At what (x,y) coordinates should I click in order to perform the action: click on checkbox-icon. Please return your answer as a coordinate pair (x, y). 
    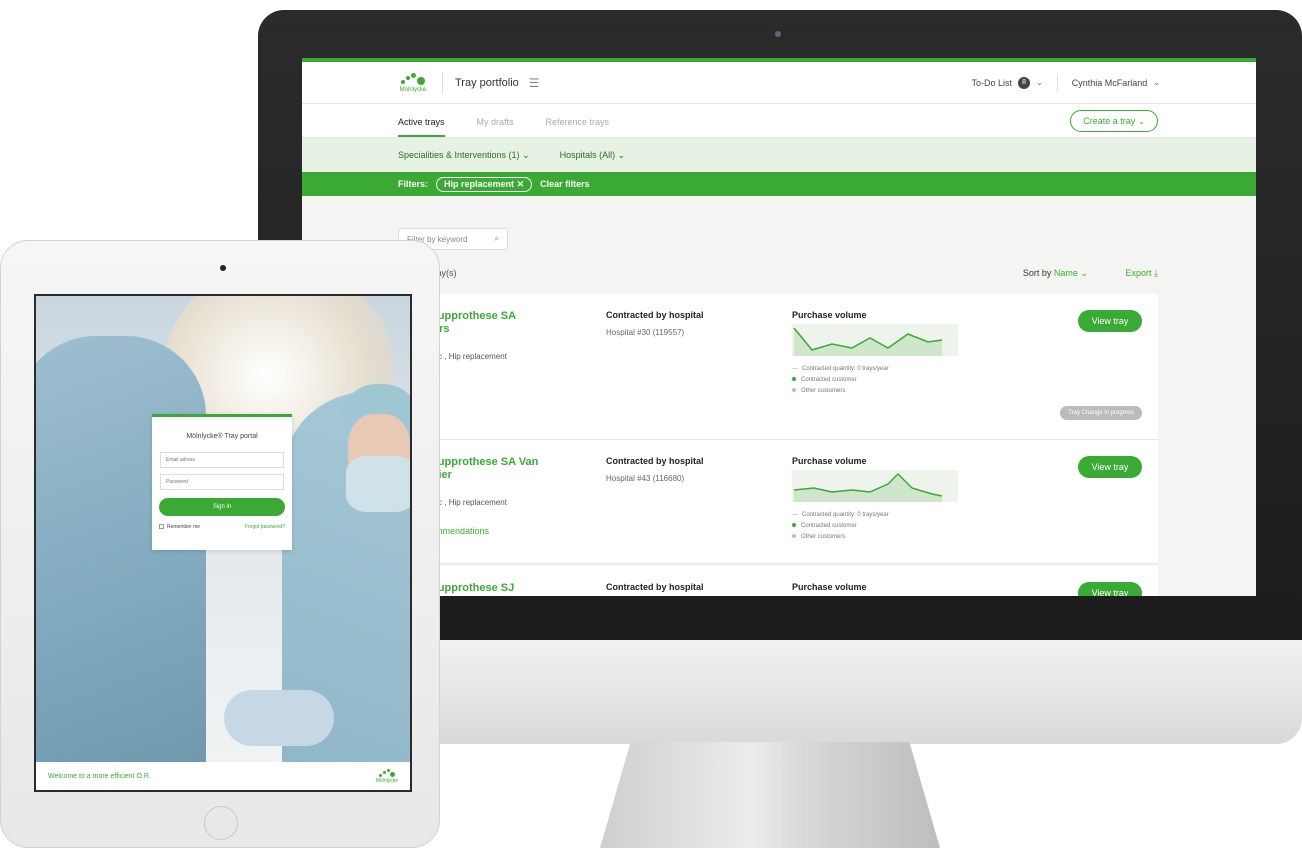
    Looking at the image, I should click on (161, 527).